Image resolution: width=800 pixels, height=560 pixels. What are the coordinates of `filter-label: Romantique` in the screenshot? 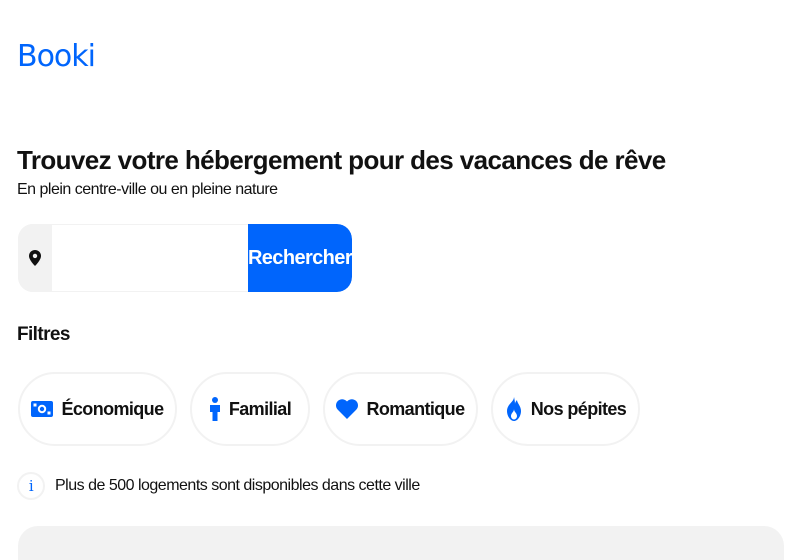 It's located at (415, 408).